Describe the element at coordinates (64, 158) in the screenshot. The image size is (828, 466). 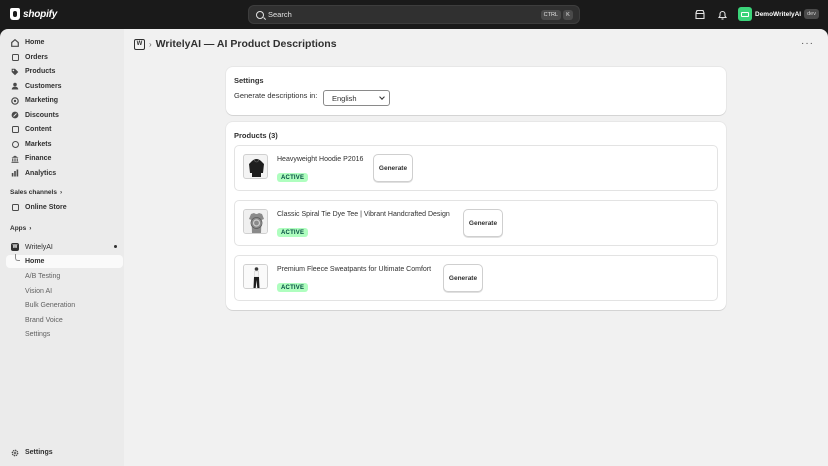
I see `sidebar-item-finance: Finance` at that location.